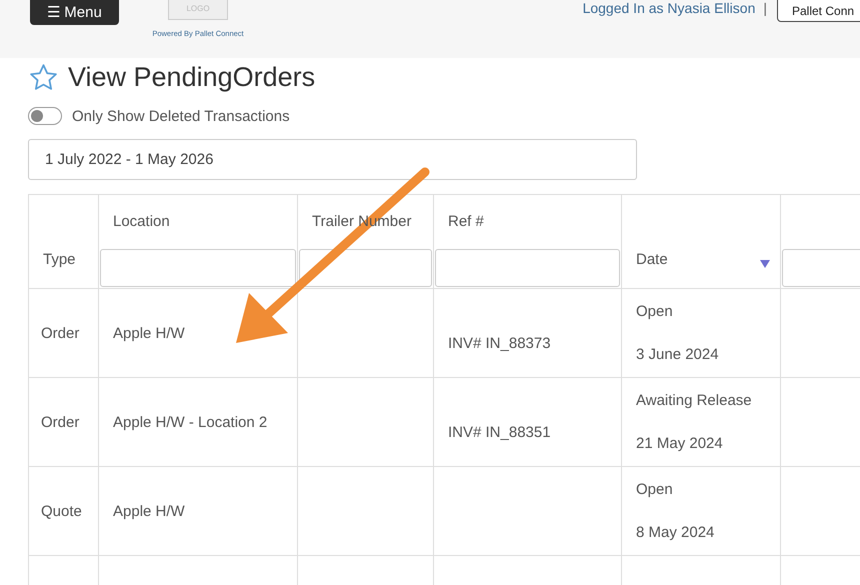 Image resolution: width=860 pixels, height=585 pixels. I want to click on column-header: Location, so click(141, 221).